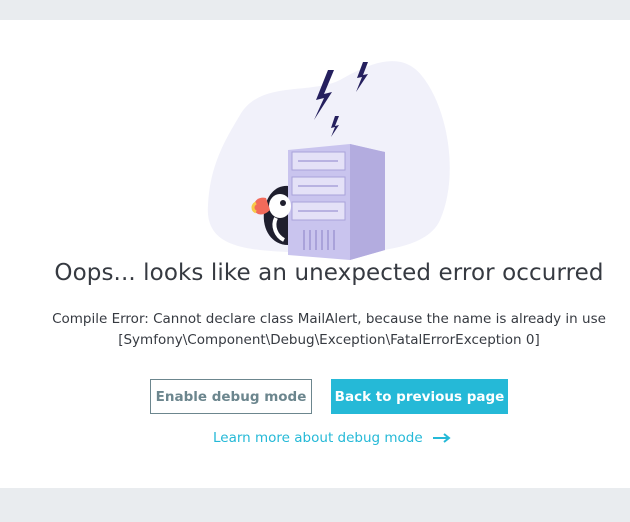 Image resolution: width=630 pixels, height=522 pixels. Describe the element at coordinates (441, 438) in the screenshot. I see `arrow-right-icon` at that location.